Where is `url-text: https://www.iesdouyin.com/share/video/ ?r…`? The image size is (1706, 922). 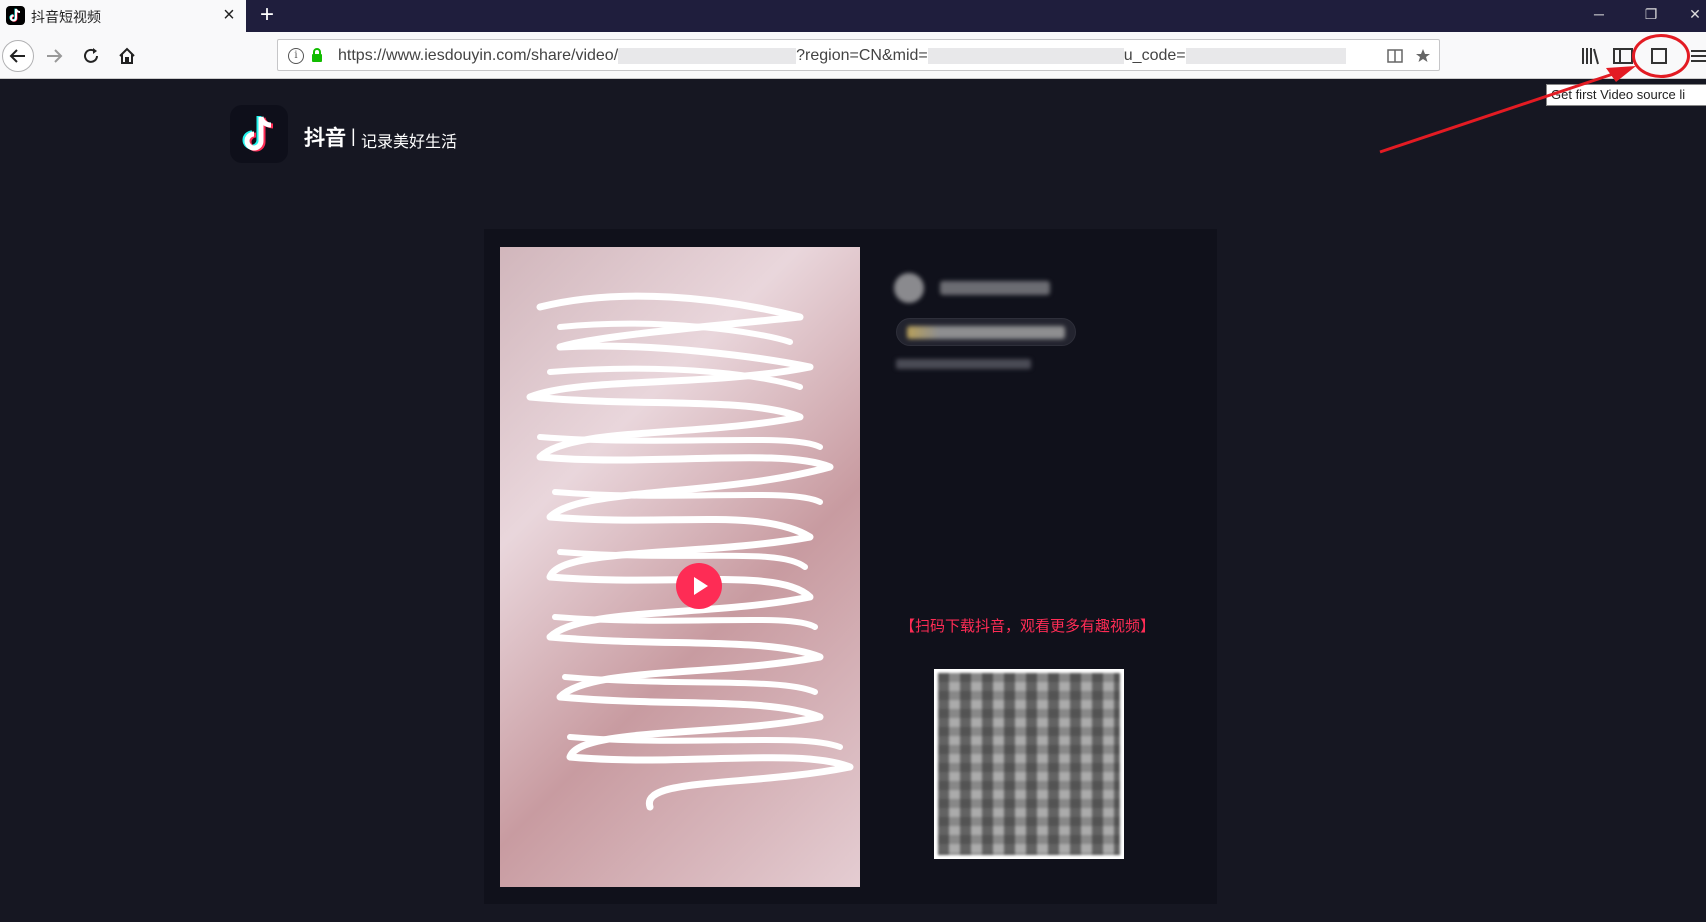 url-text: https://www.iesdouyin.com/share/video/ ?r… is located at coordinates (842, 56).